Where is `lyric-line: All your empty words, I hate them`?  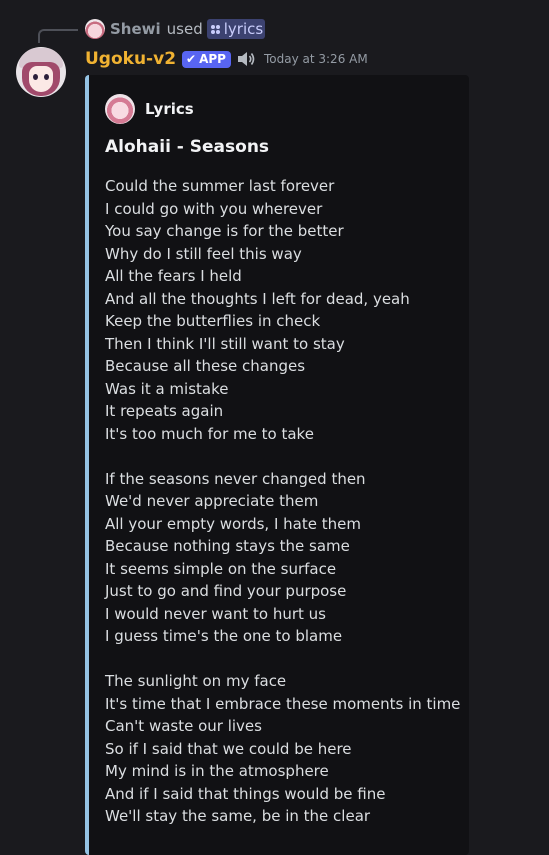
lyric-line: All your empty words, I hate them is located at coordinates (233, 523).